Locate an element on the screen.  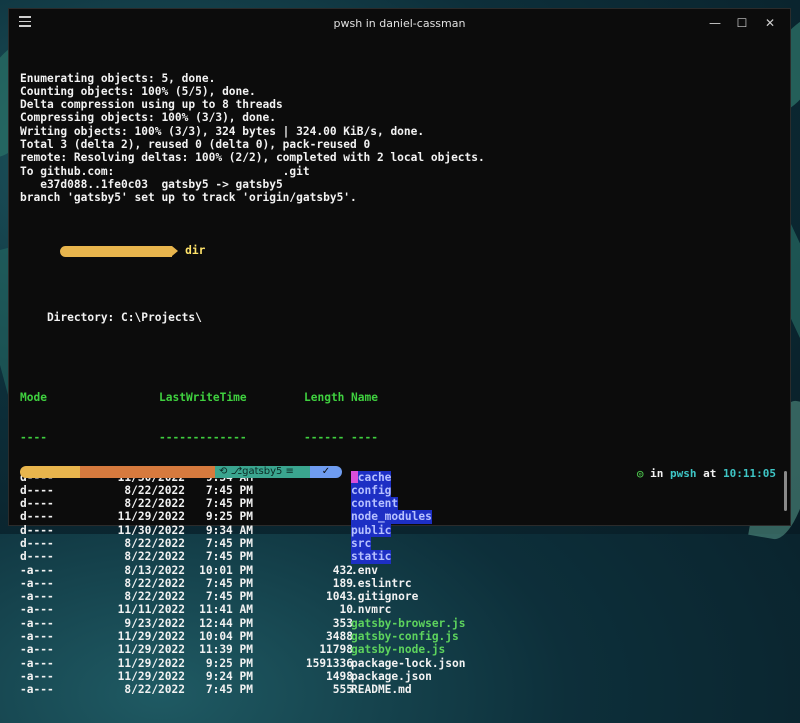
git-icon: ⟲ is located at coordinates (223, 471).